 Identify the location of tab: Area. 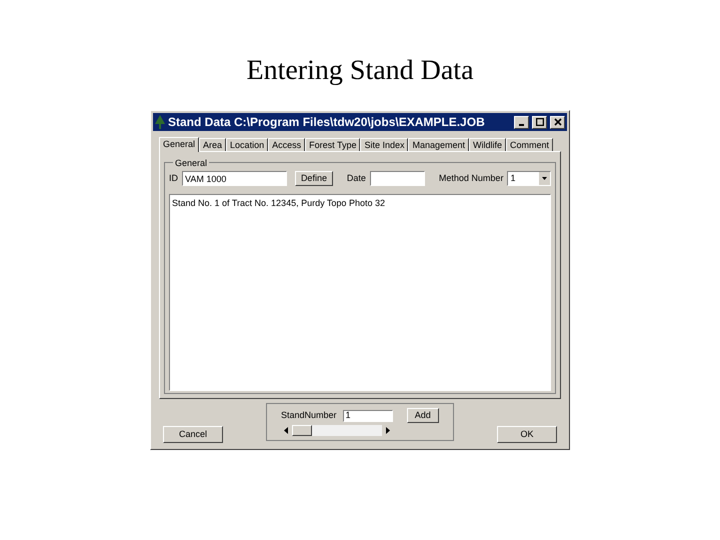
(212, 144).